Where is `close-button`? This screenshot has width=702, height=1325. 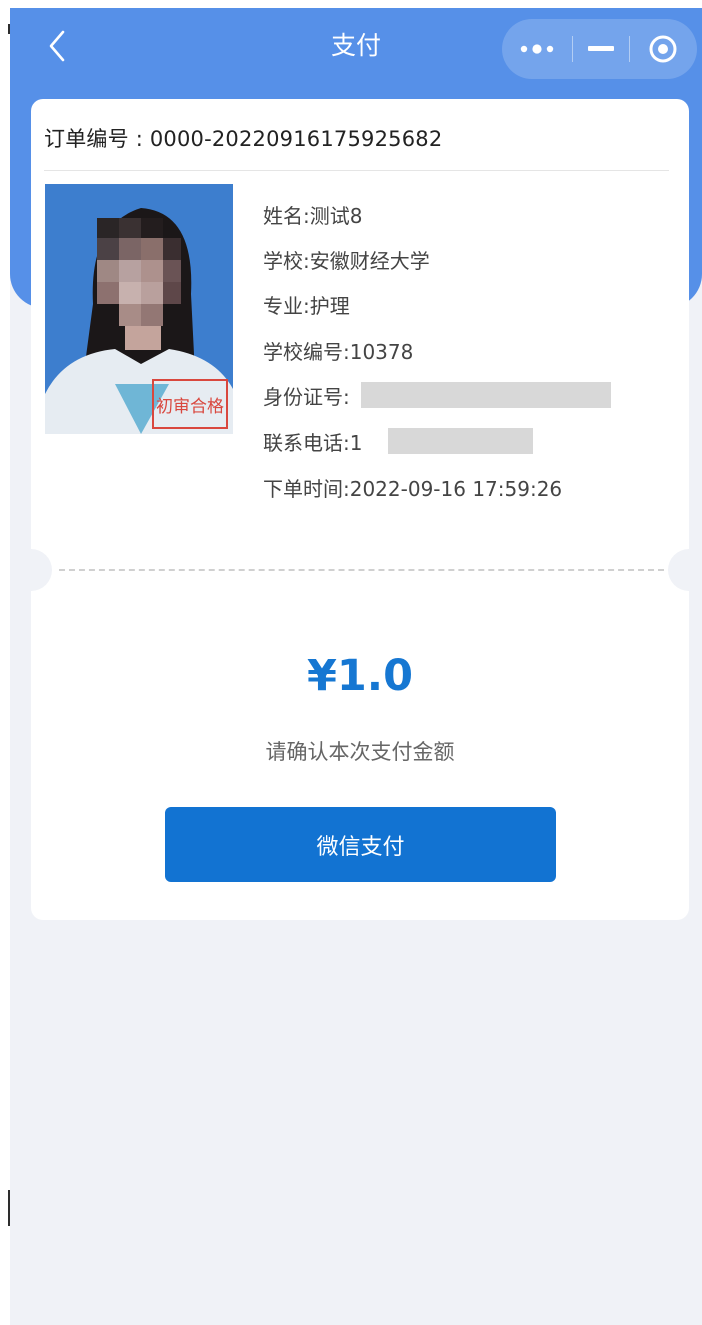 close-button is located at coordinates (663, 49).